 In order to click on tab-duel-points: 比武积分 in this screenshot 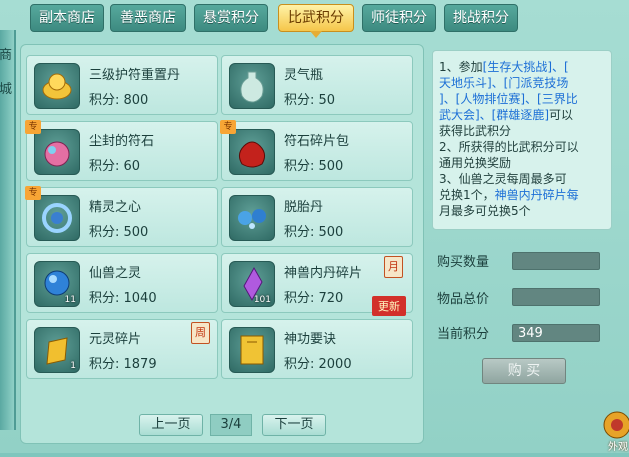, I will do `click(316, 21)`.